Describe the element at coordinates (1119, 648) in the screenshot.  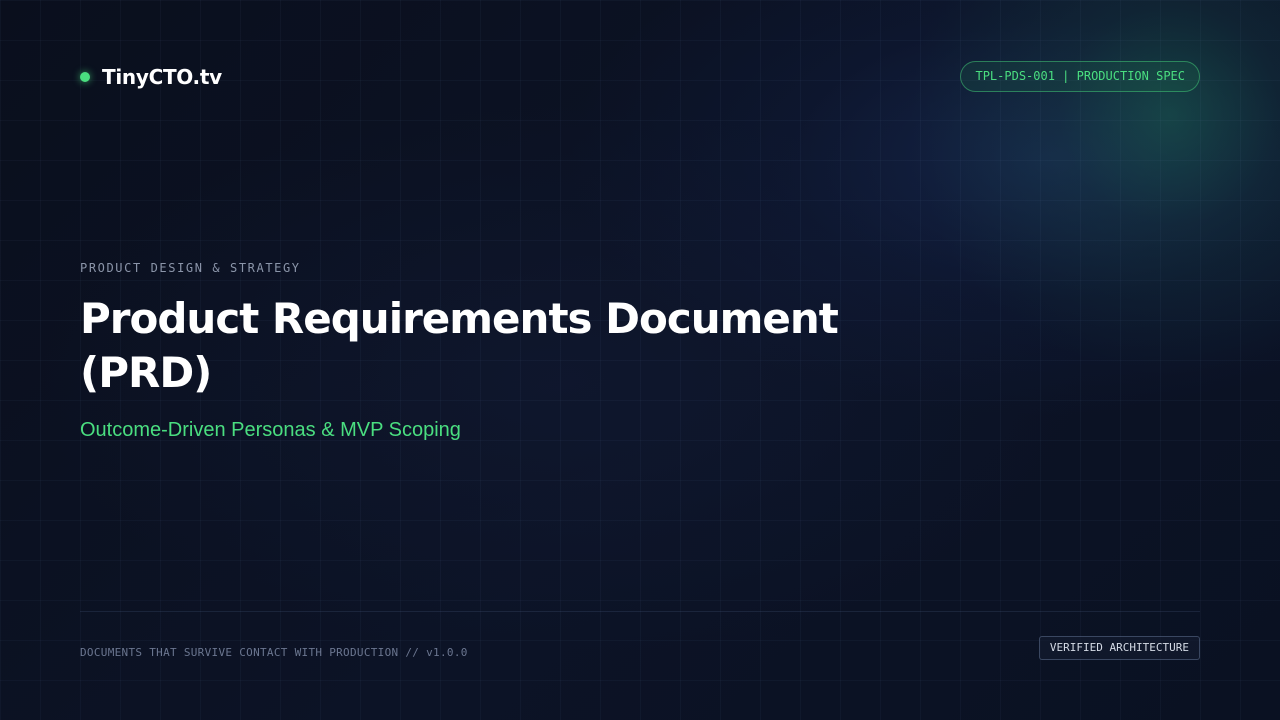
I see `verified-badge: VERIFIED ARCHITECTURE` at that location.